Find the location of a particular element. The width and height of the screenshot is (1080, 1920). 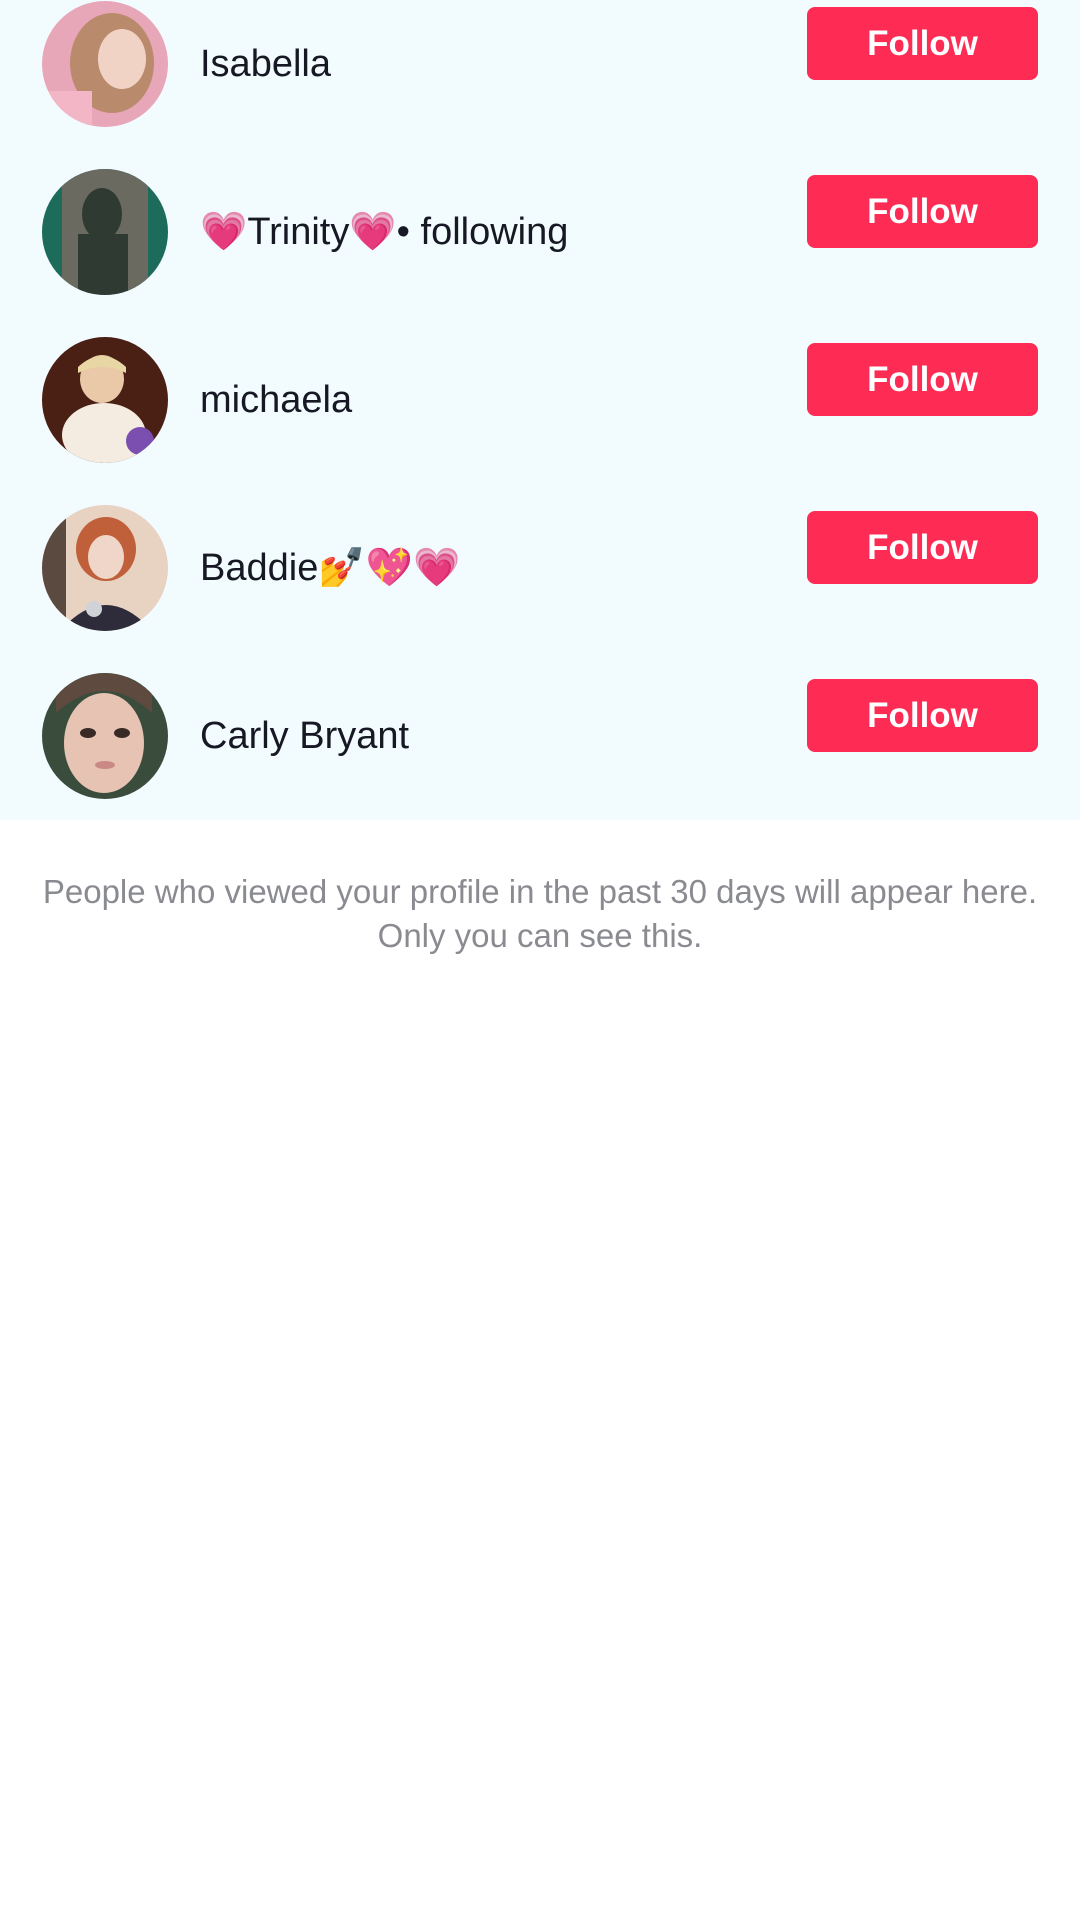

viewer-row: 💗Trinity💗• following Follow is located at coordinates (540, 232).